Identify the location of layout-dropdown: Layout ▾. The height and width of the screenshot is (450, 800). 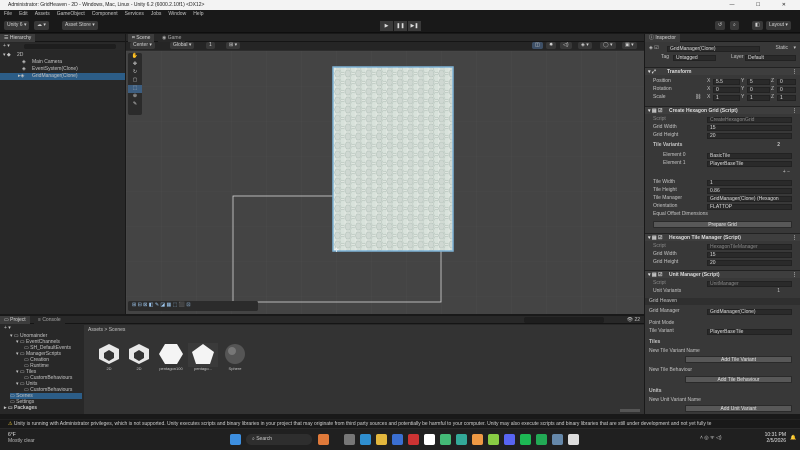
(778, 25).